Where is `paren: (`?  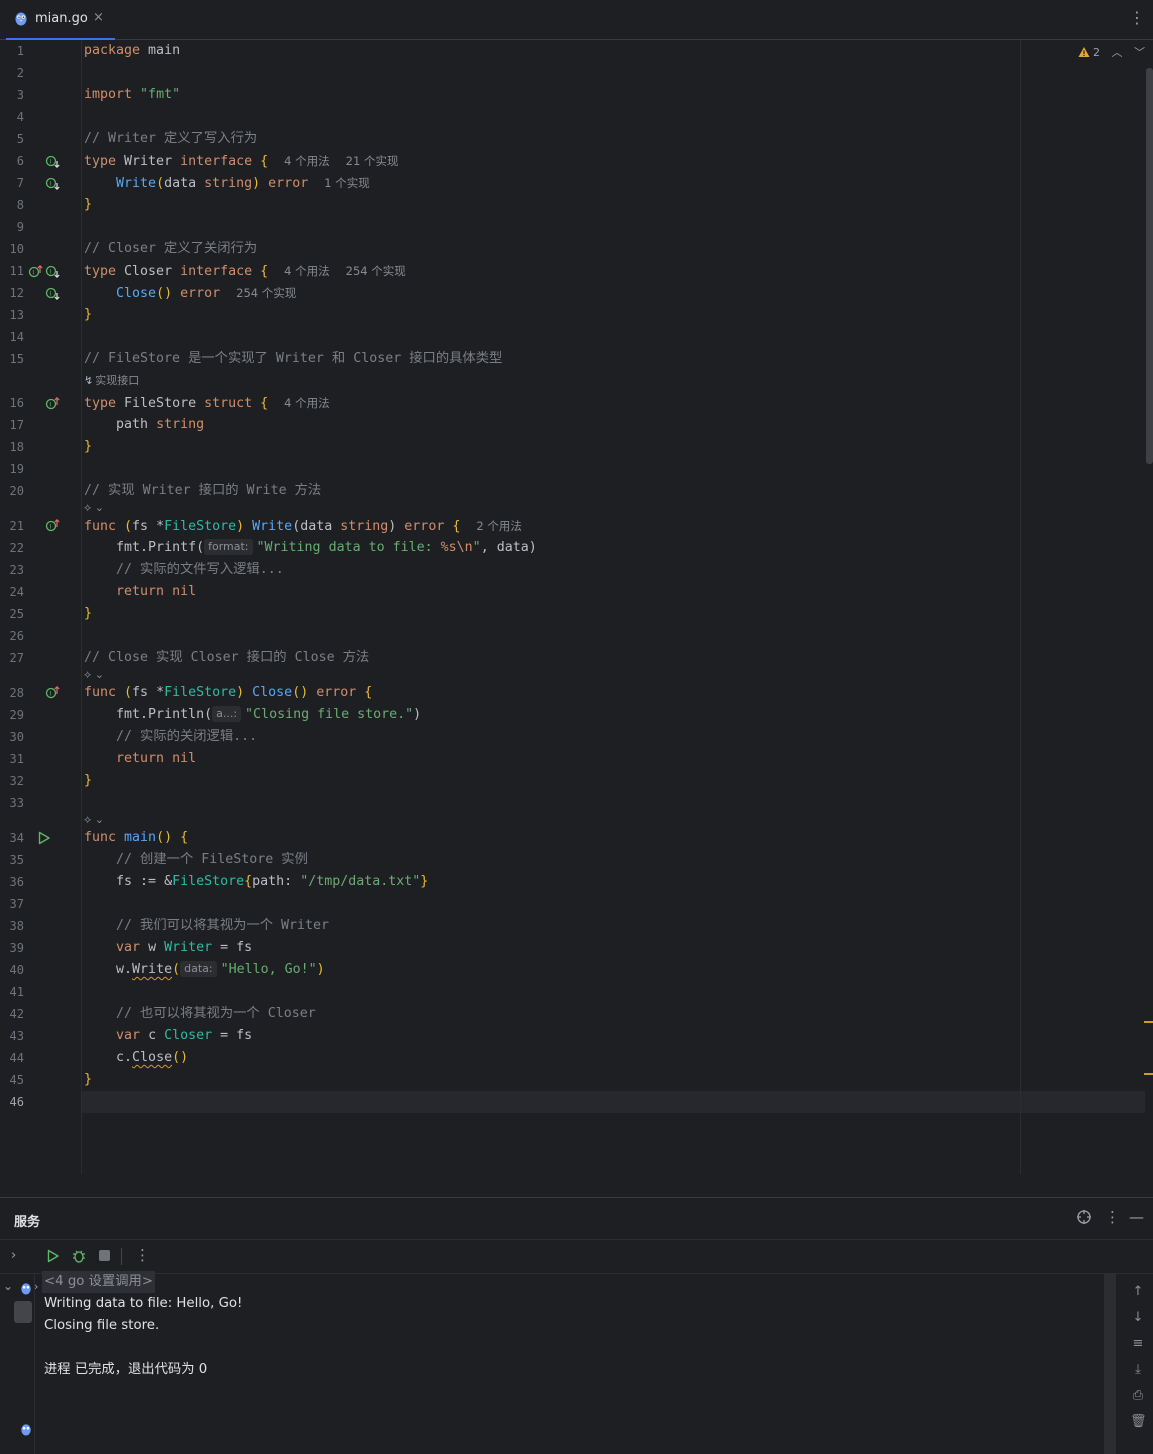
paren: ( is located at coordinates (160, 183).